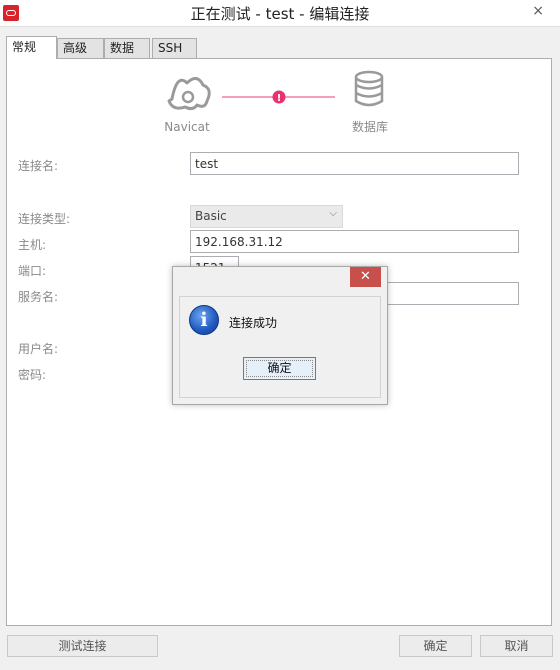 The width and height of the screenshot is (560, 670). I want to click on connection-type-label: 连接类型:, so click(44, 219).